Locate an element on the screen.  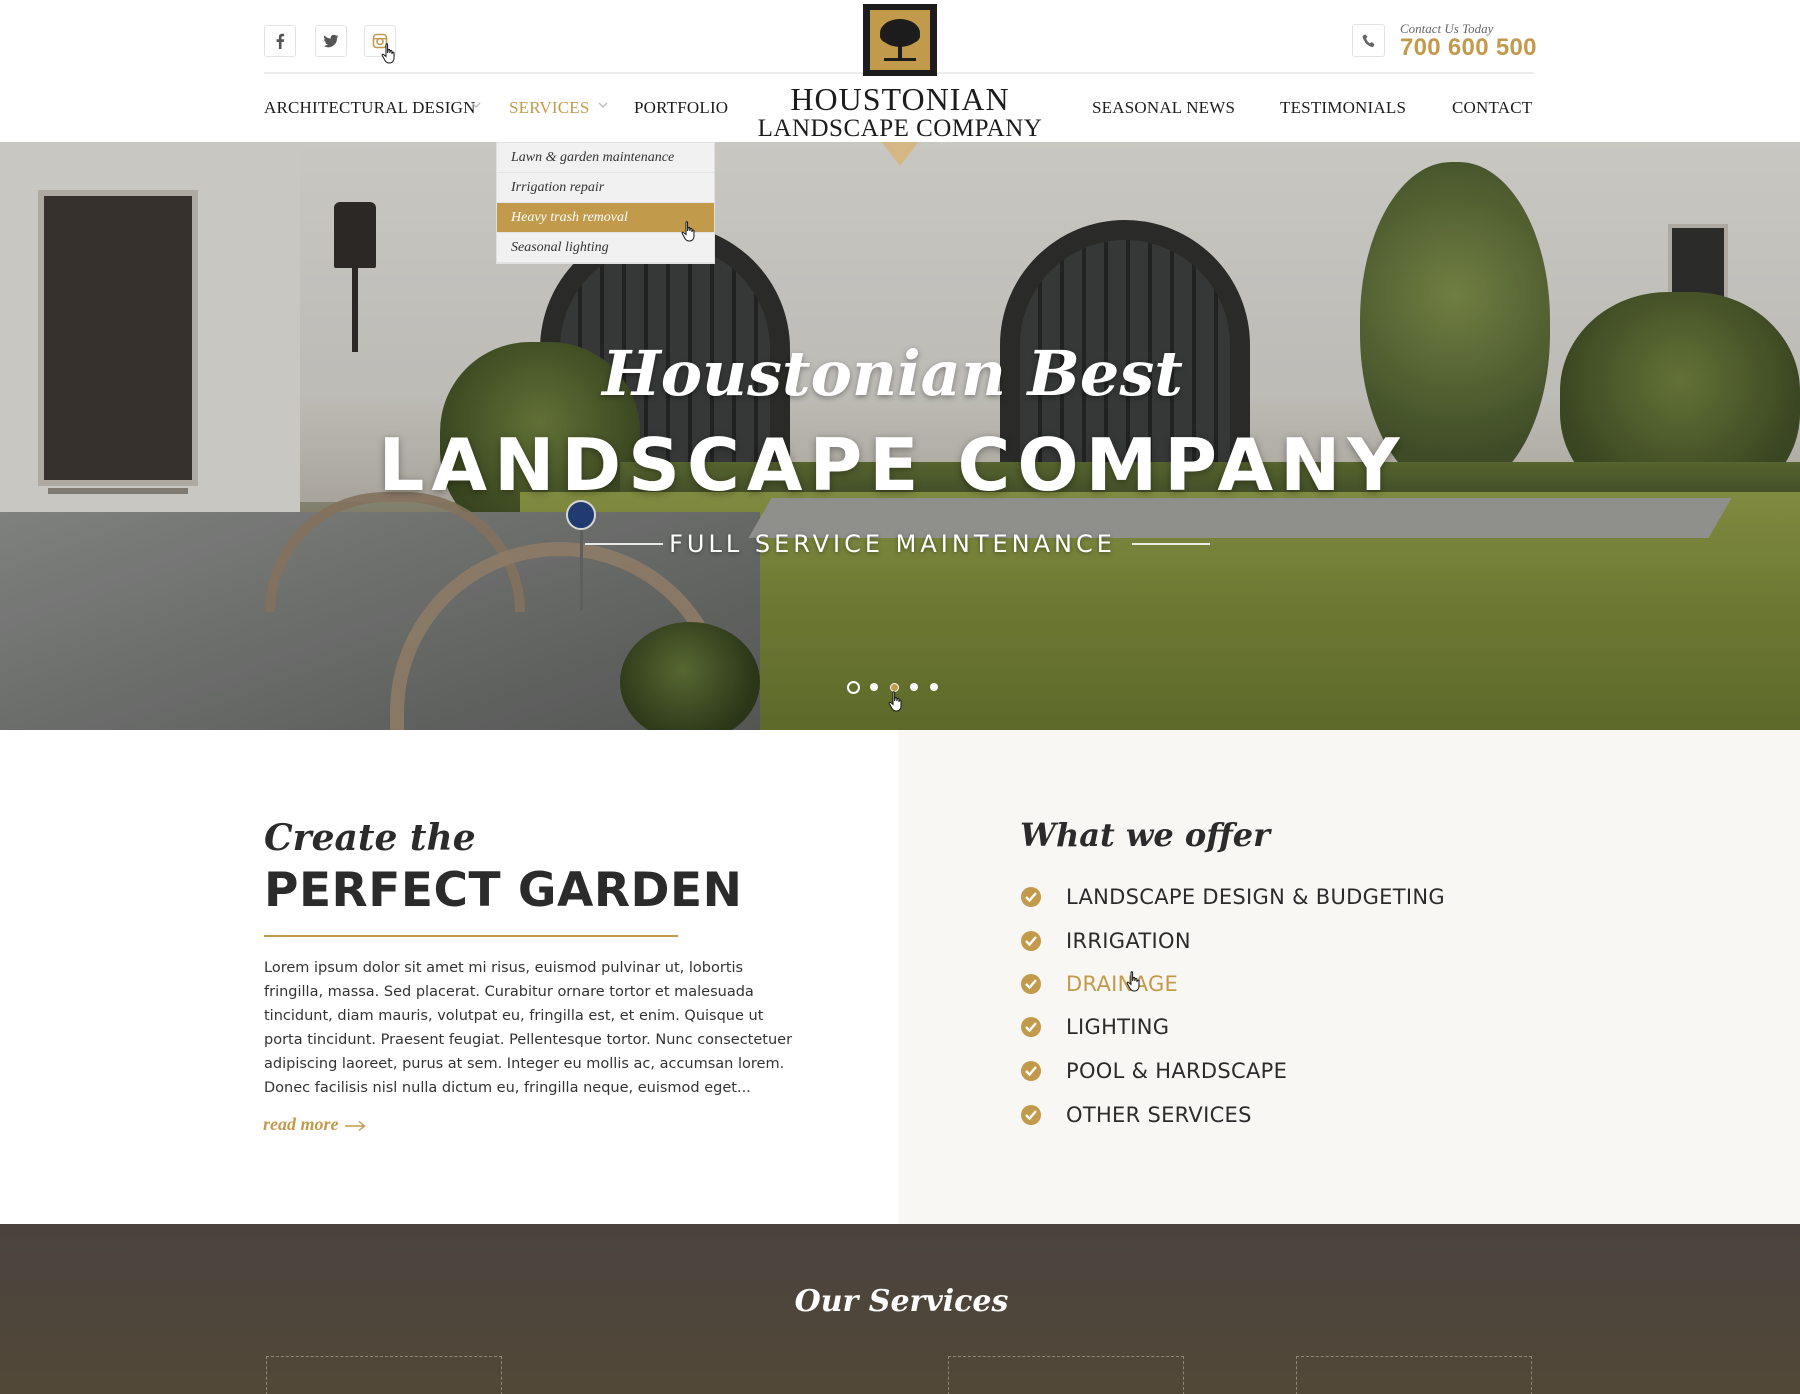
services-title: Our Services is located at coordinates (901, 1301).